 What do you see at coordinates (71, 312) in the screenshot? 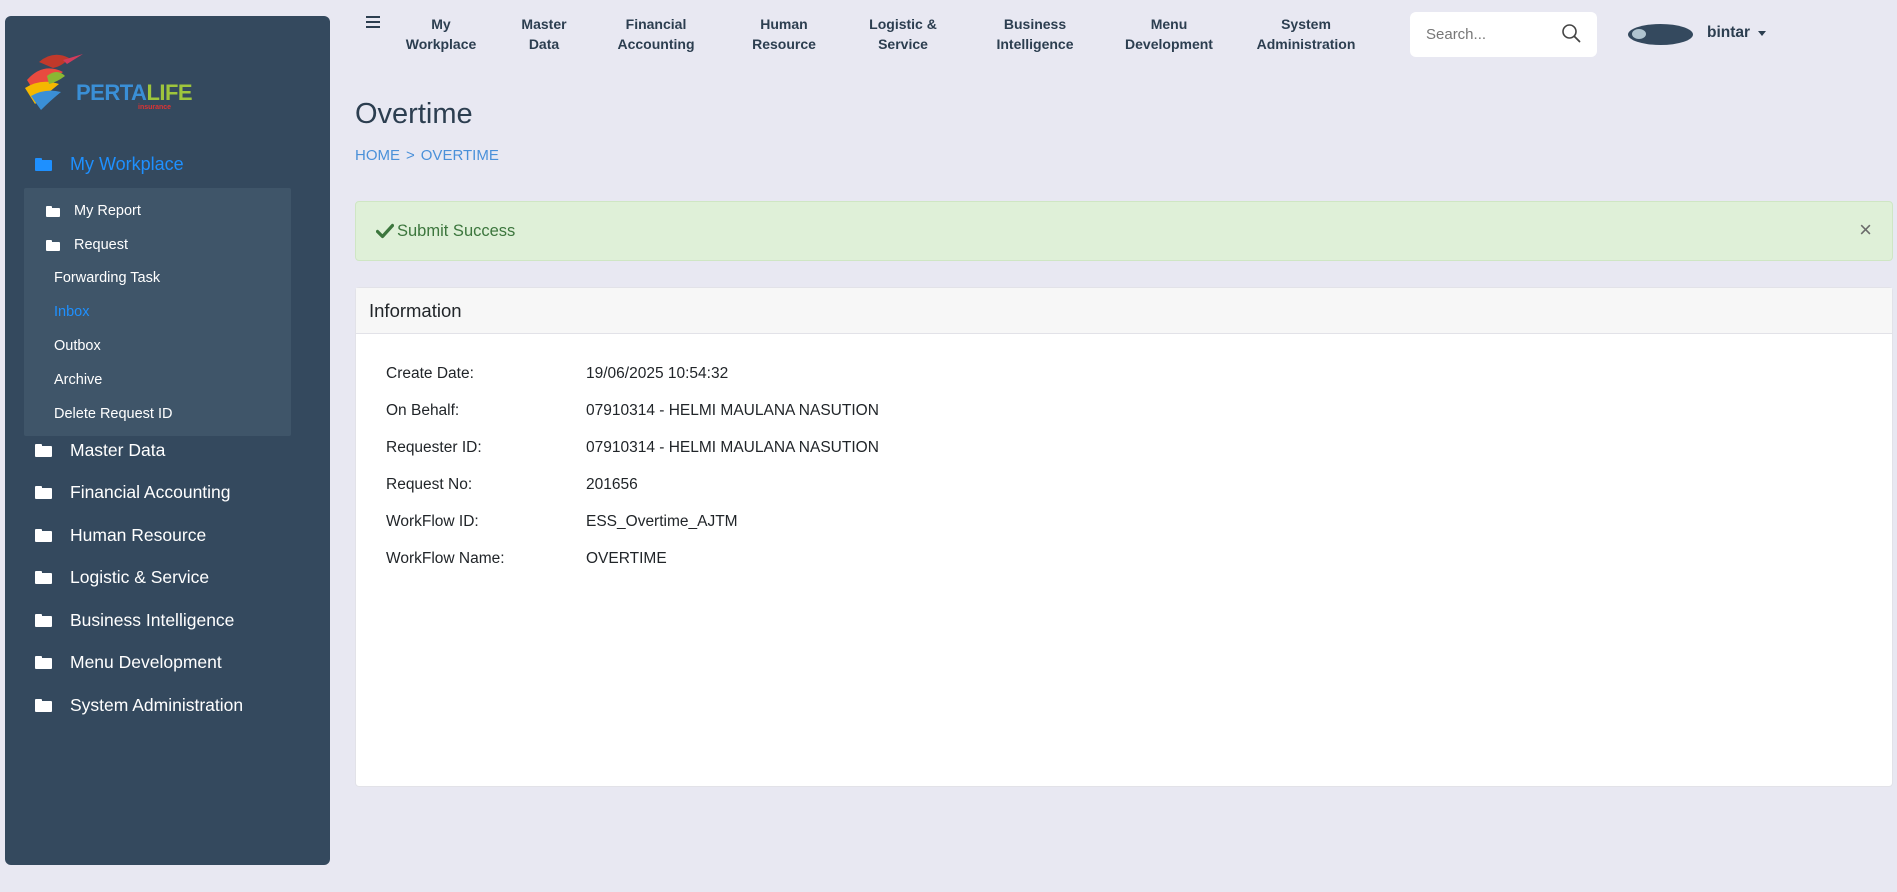
I see `sidebar-link-inbox: Inbox` at bounding box center [71, 312].